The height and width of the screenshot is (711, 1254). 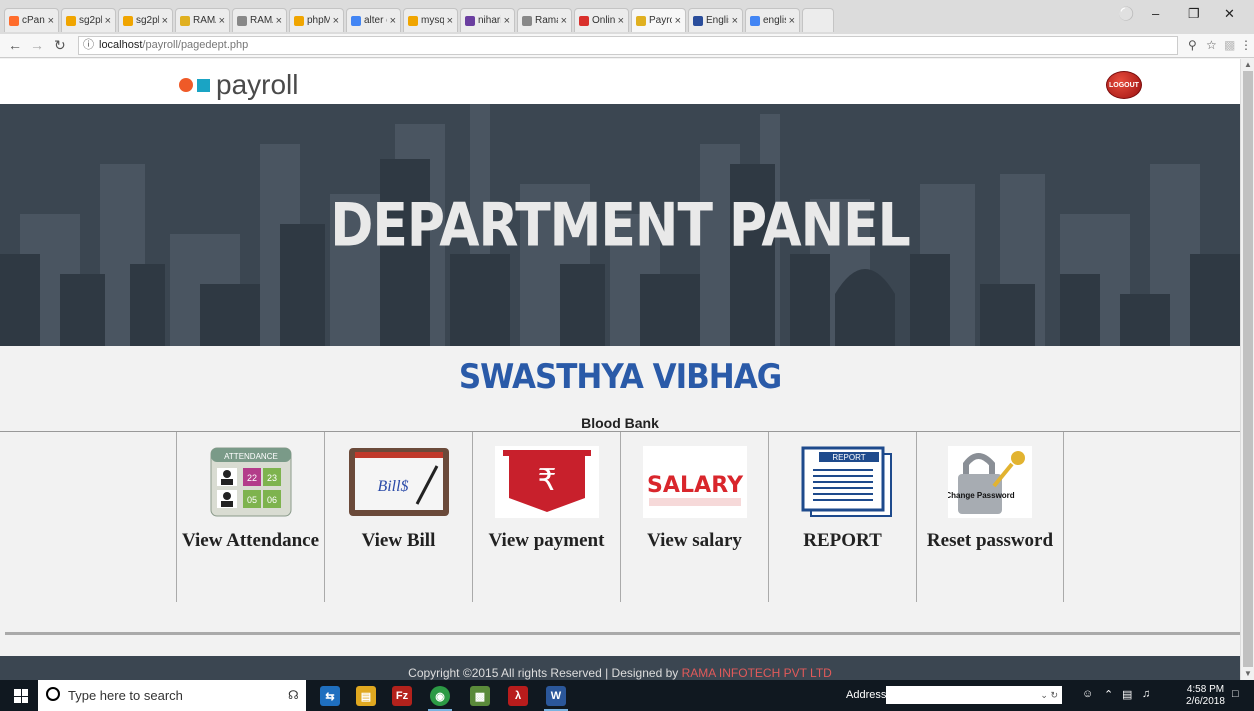 I want to click on scrollbar-thumb, so click(x=1248, y=369).